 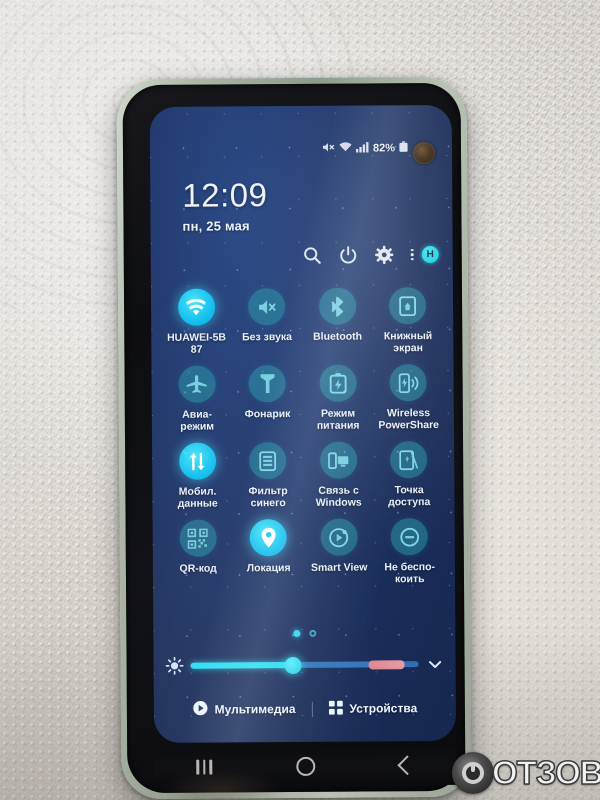 I want to click on clock-date: пн, 25 мая, so click(x=216, y=226).